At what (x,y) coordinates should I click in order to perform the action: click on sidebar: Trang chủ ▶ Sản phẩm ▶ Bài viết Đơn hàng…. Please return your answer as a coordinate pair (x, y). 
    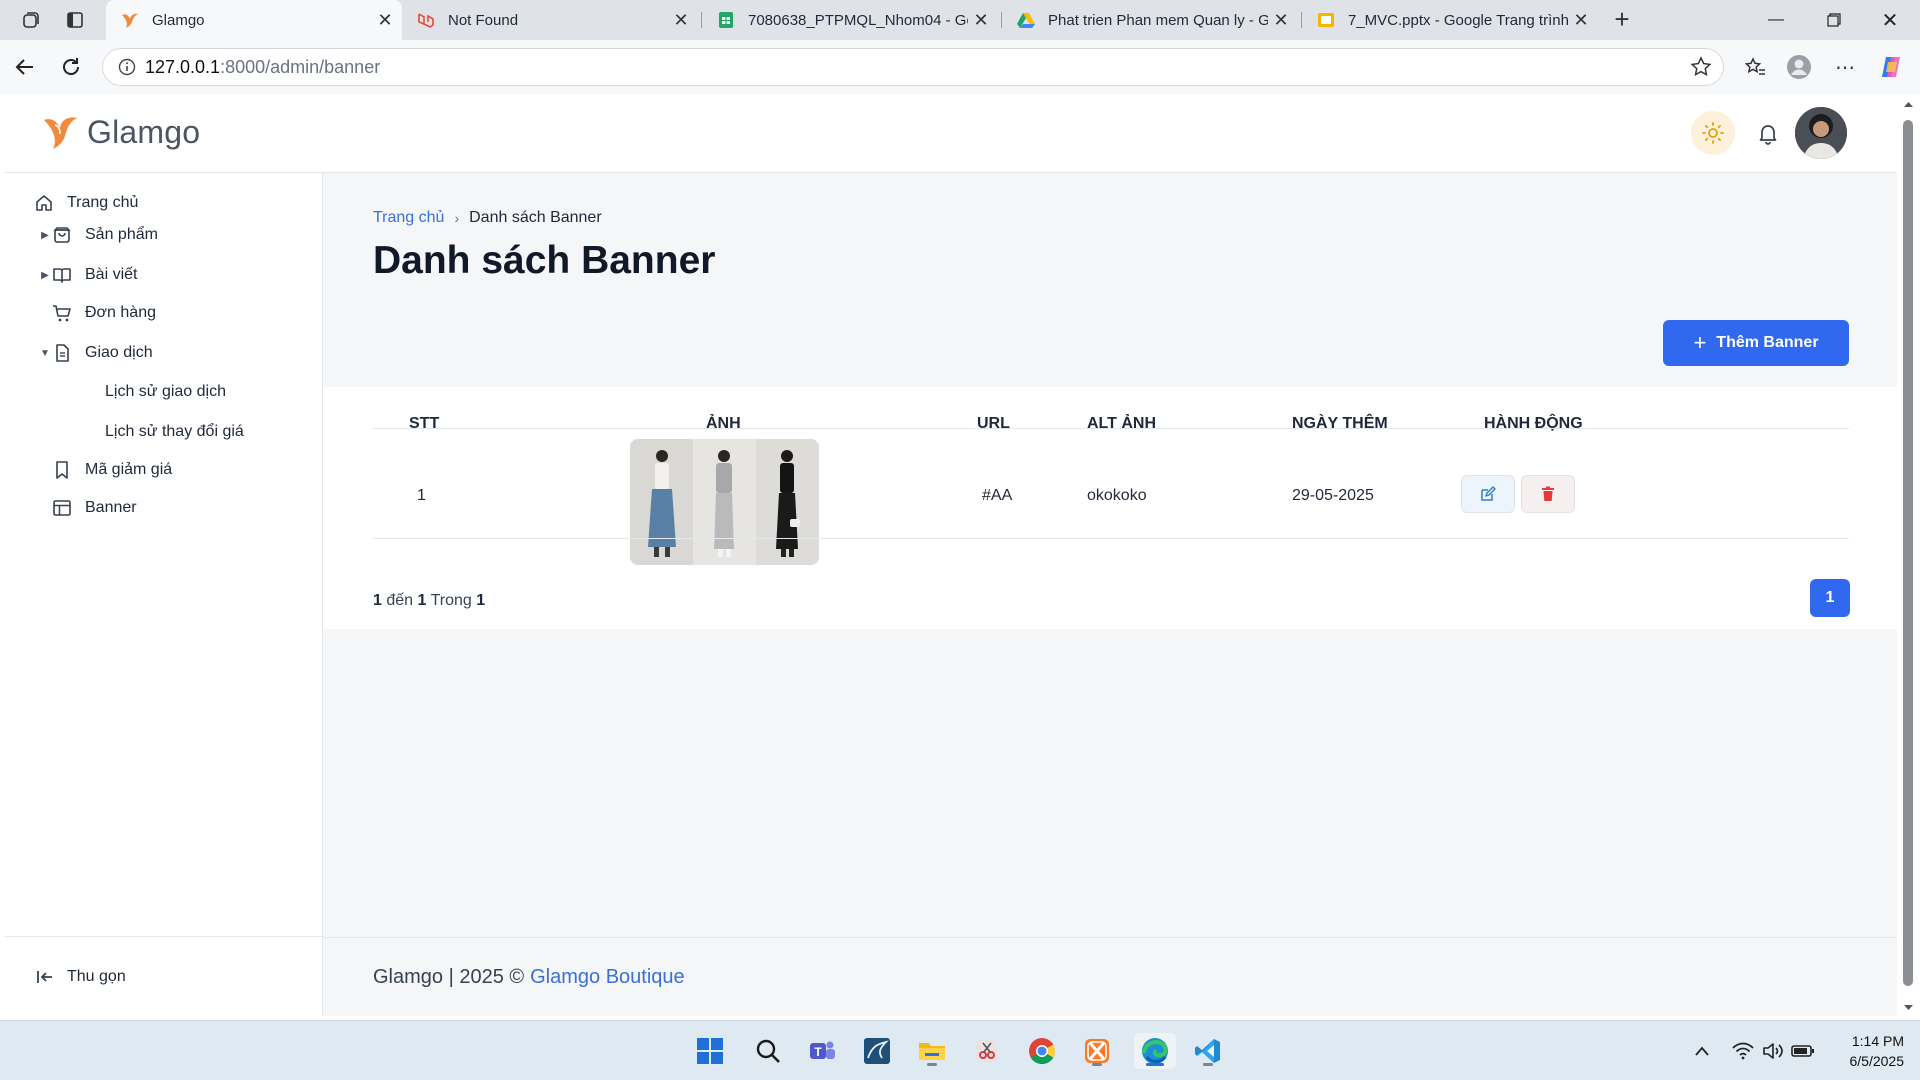
    Looking at the image, I should click on (164, 594).